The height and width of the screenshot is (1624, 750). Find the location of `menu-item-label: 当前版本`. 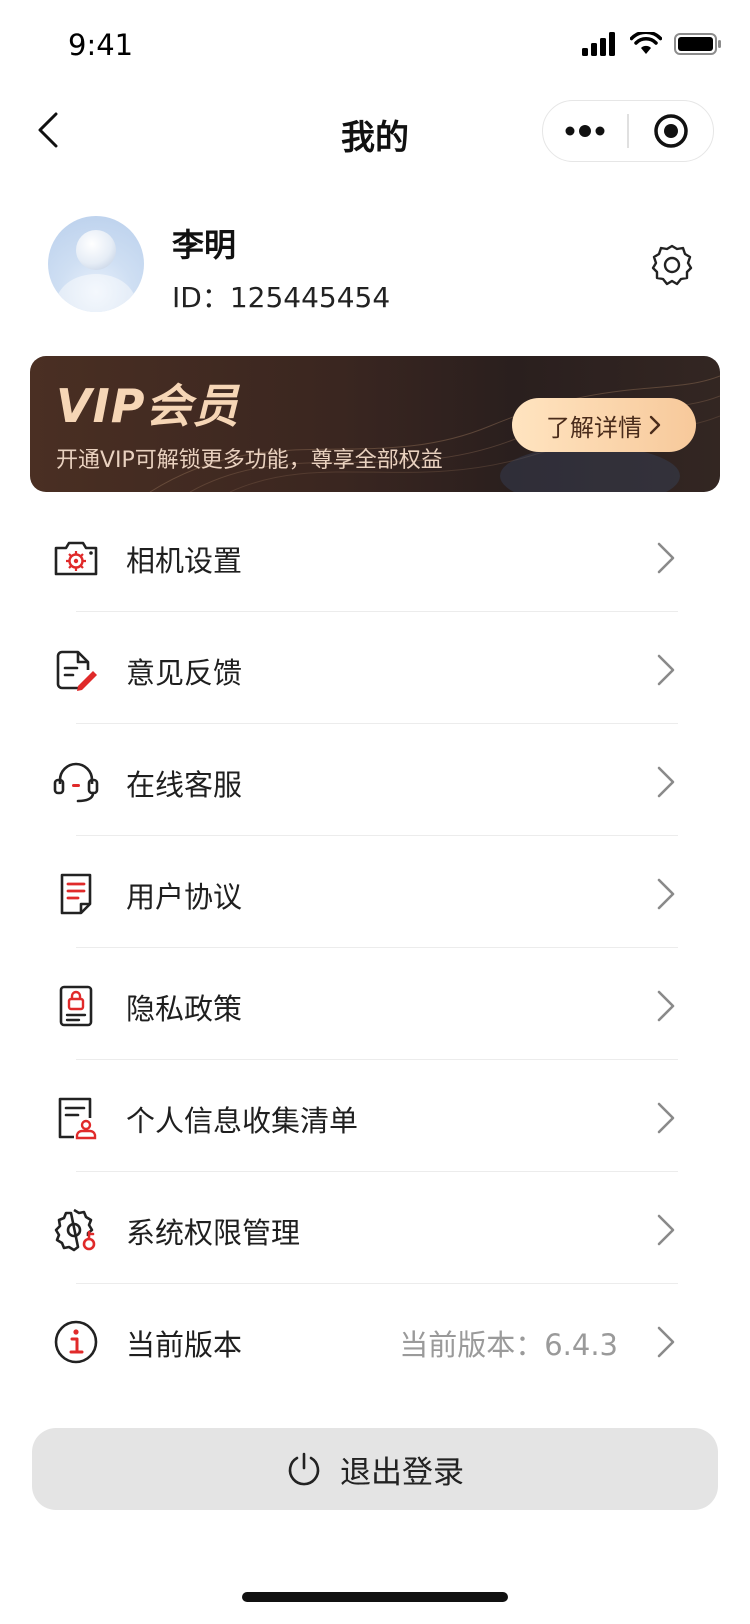

menu-item-label: 当前版本 is located at coordinates (184, 1345).